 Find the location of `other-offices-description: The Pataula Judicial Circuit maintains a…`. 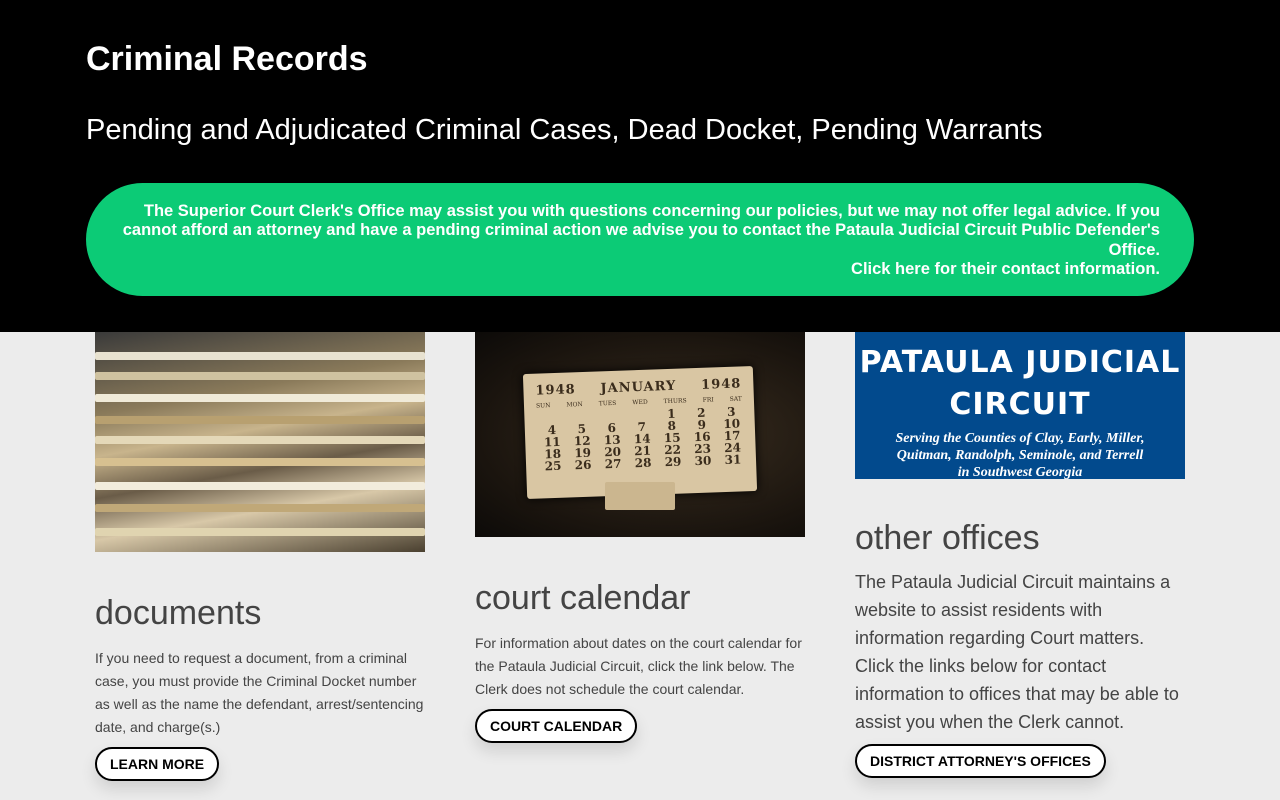

other-offices-description: The Pataula Judicial Circuit maintains a… is located at coordinates (1017, 652).